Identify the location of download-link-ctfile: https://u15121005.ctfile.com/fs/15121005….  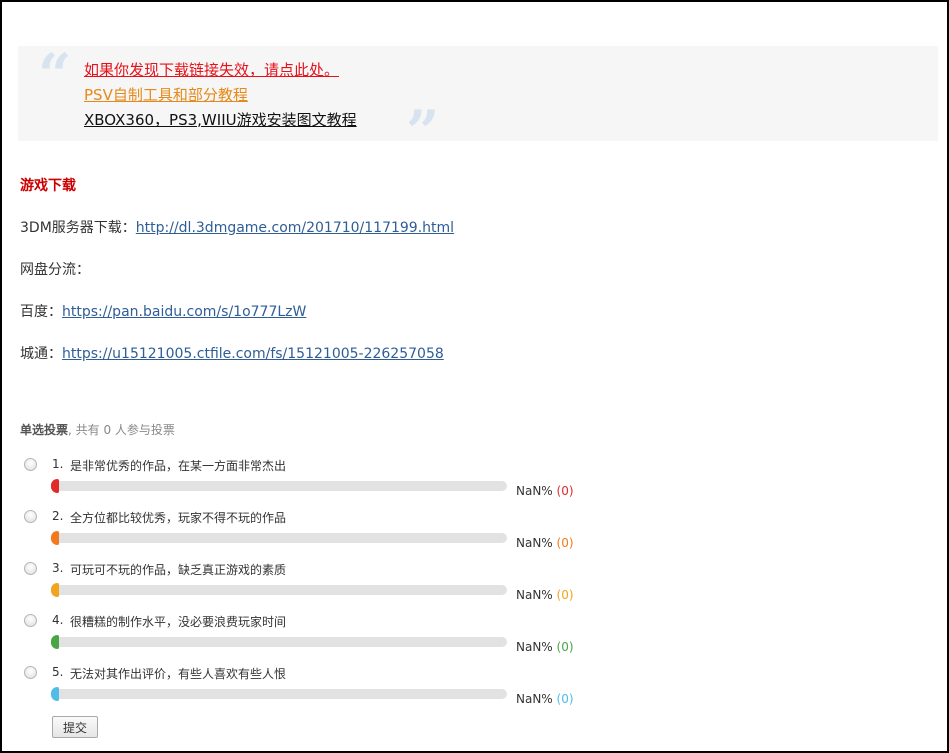
(253, 354).